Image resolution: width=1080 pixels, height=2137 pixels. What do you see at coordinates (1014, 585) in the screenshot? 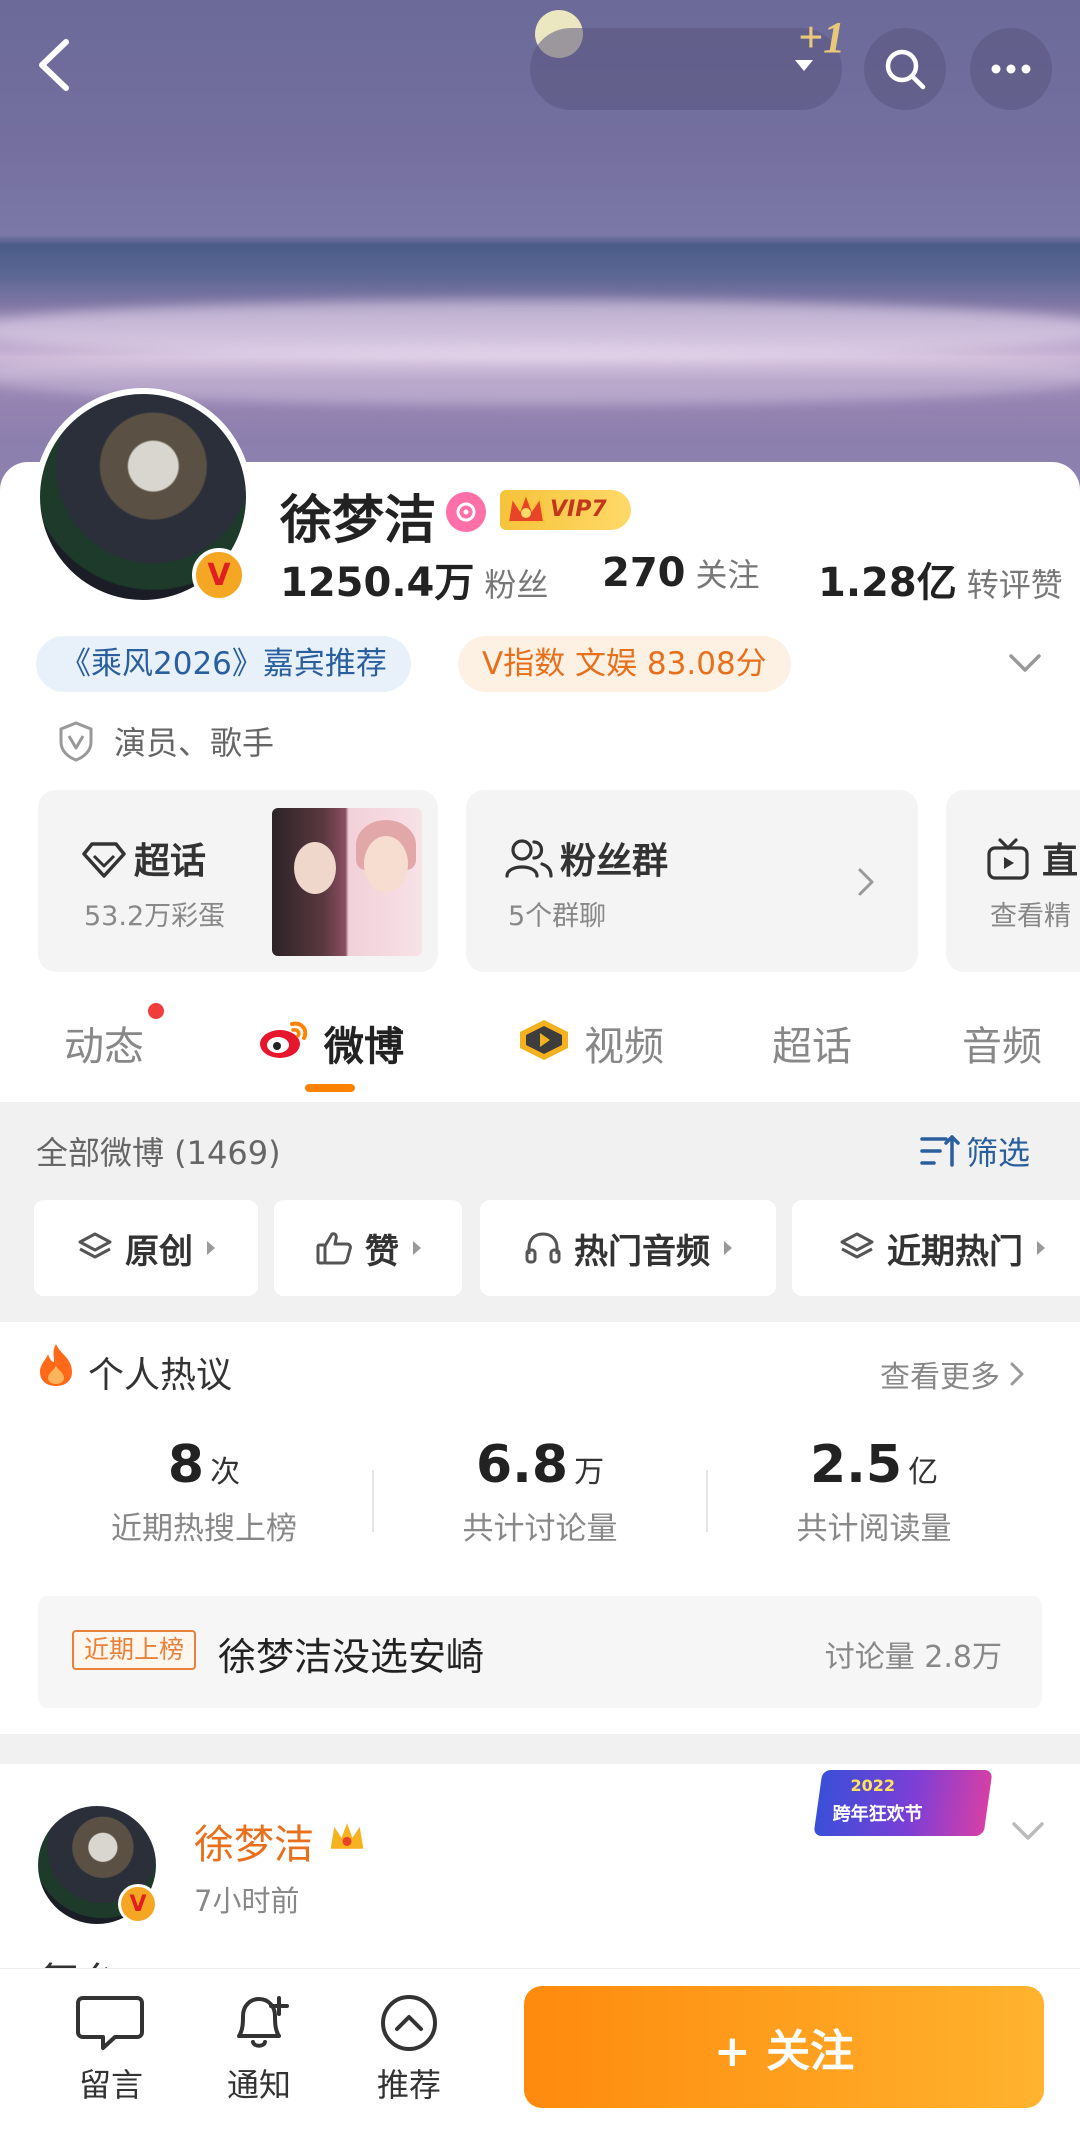
I see `stat-label: 转评赞` at bounding box center [1014, 585].